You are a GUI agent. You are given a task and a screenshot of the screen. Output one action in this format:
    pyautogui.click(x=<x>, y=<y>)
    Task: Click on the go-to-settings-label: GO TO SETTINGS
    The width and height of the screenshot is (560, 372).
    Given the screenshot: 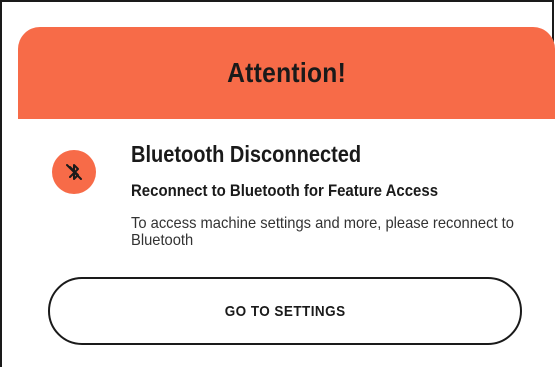 What is the action you would take?
    pyautogui.click(x=285, y=311)
    